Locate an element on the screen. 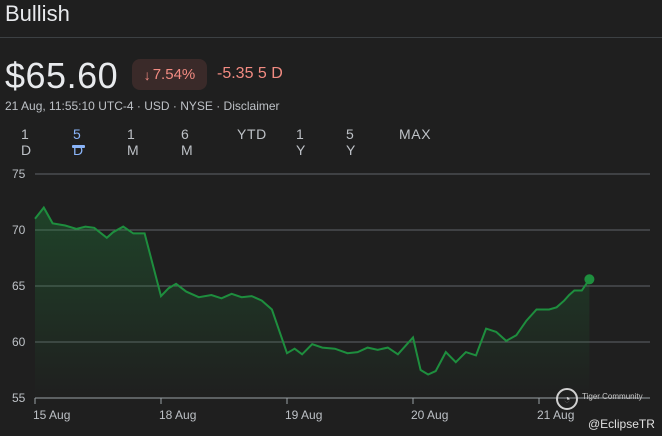 The image size is (662, 436). x-axis-ticks is located at coordinates (287, 401).